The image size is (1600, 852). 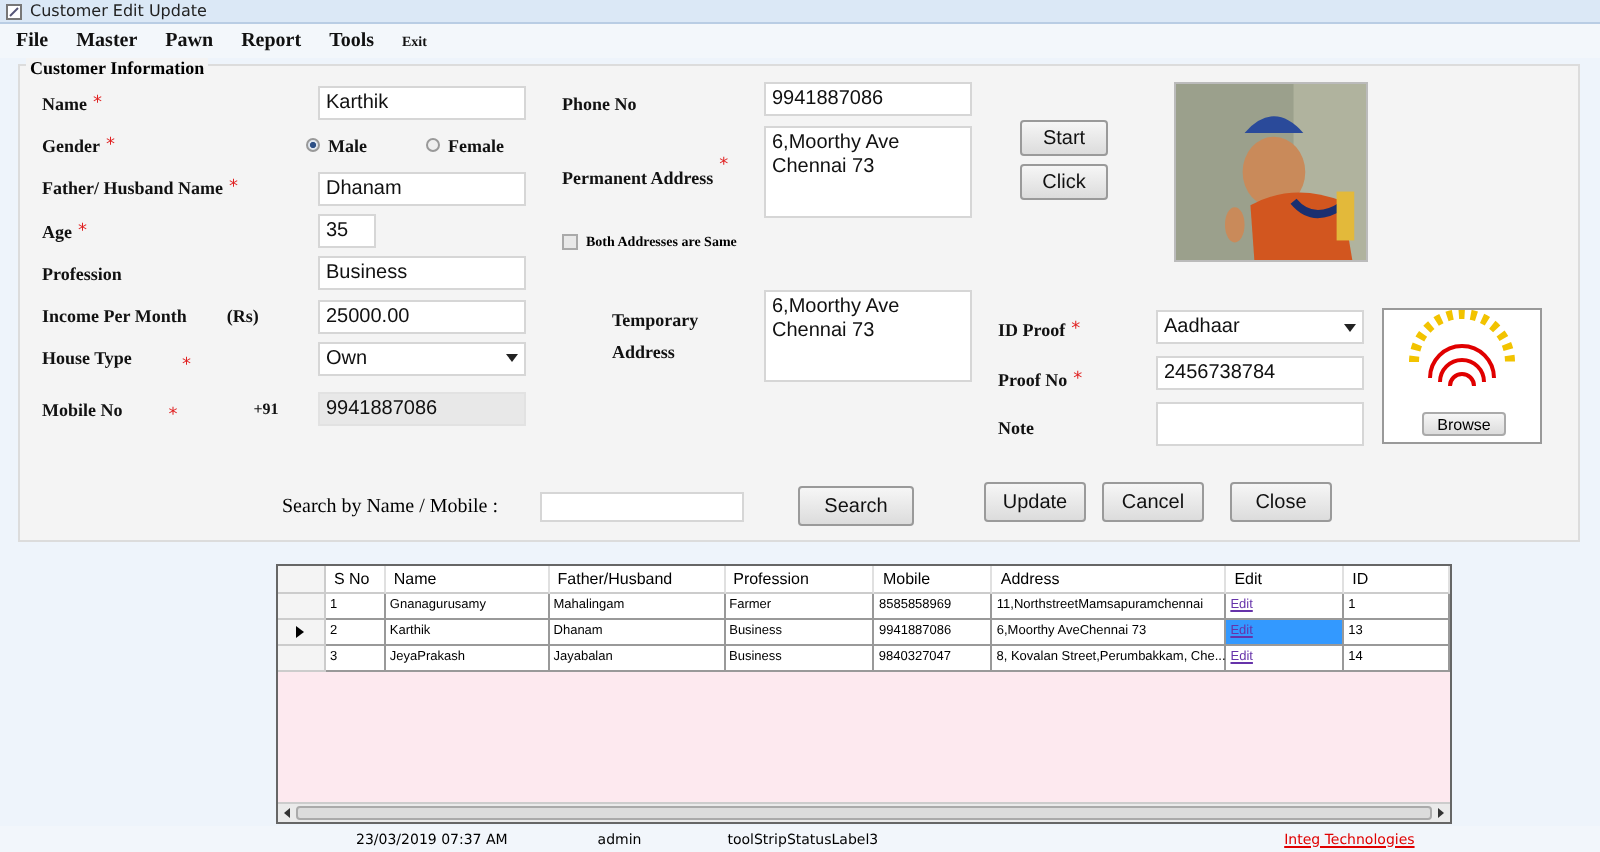 What do you see at coordinates (117, 68) in the screenshot?
I see `group-title: Customer Information` at bounding box center [117, 68].